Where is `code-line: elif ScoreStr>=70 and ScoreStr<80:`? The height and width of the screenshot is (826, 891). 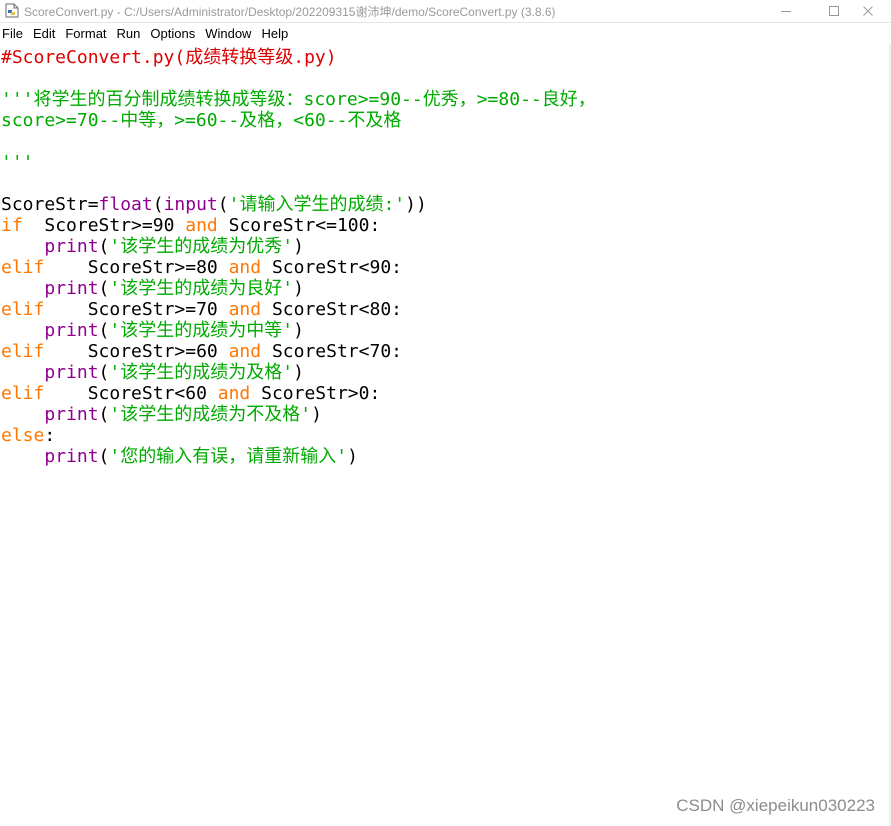 code-line: elif ScoreStr>=70 and ScoreStr<80: is located at coordinates (298, 309).